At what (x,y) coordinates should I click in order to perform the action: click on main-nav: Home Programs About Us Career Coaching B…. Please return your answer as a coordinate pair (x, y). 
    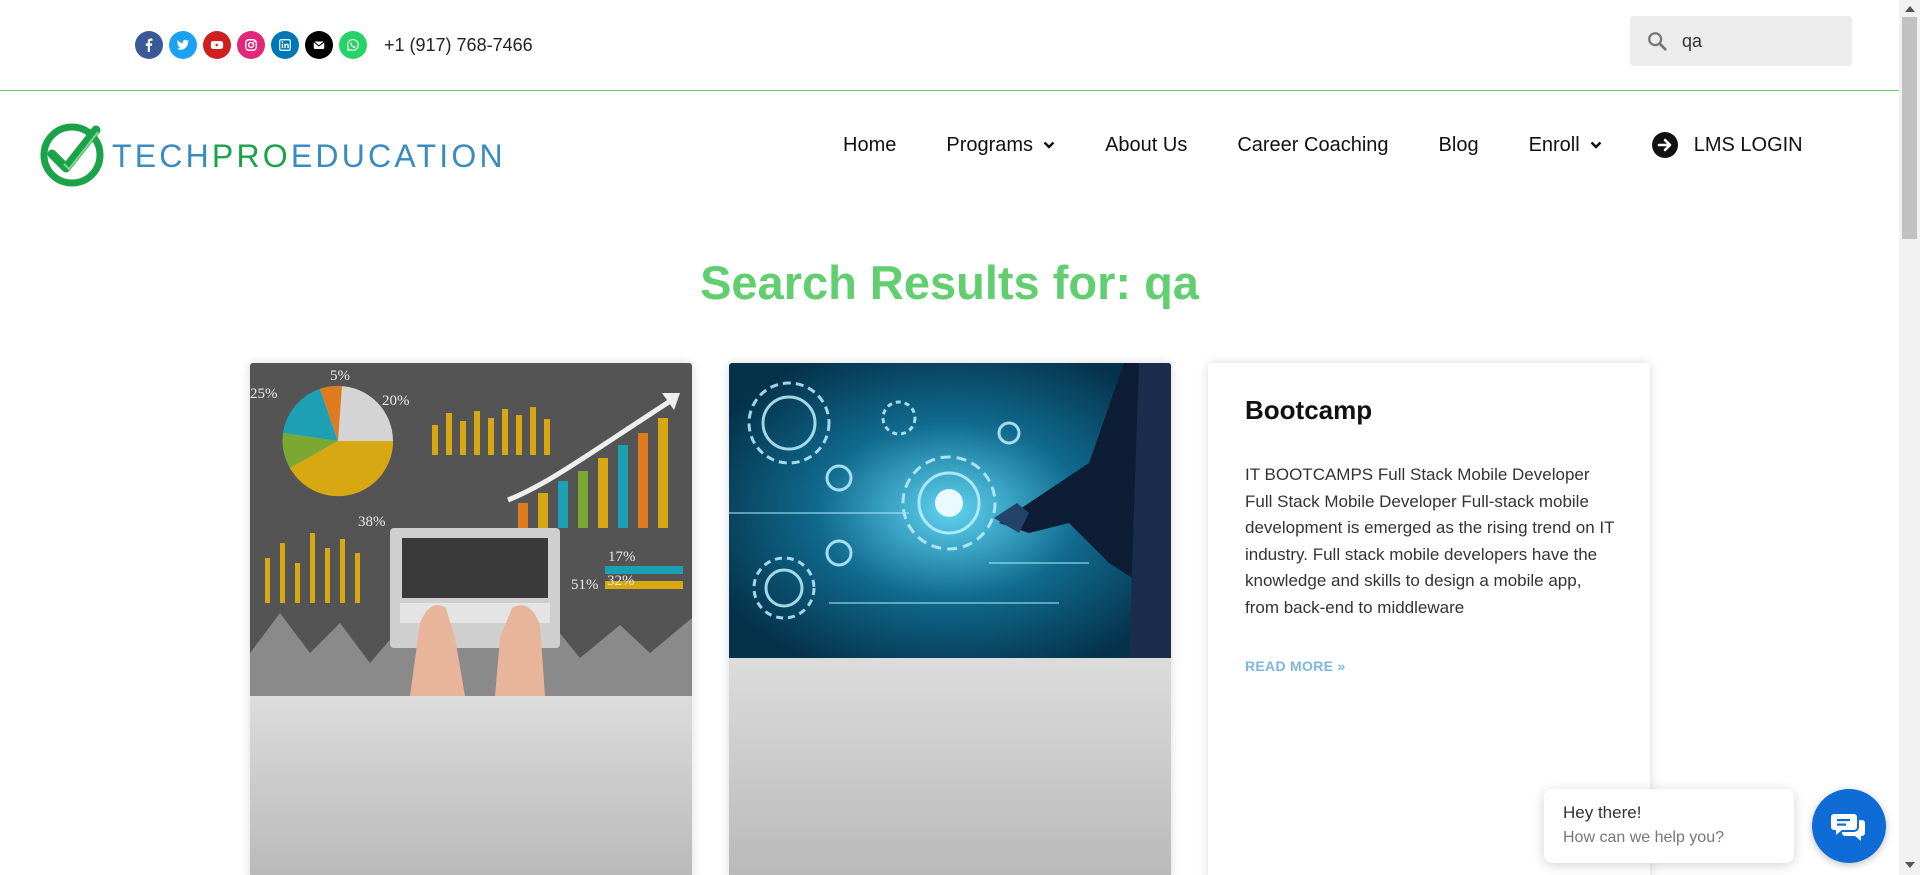
    Looking at the image, I should click on (1323, 145).